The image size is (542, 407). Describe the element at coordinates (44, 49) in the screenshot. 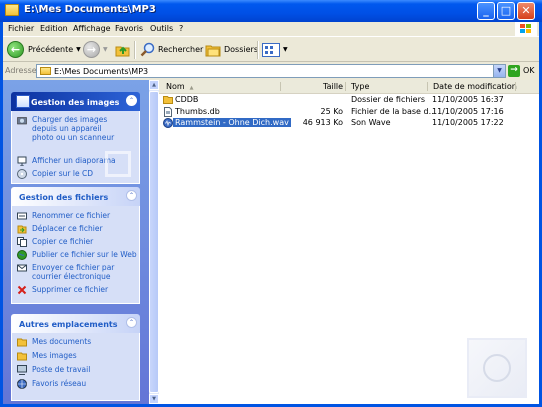

I see `back-button: ← Précédente ▼` at that location.